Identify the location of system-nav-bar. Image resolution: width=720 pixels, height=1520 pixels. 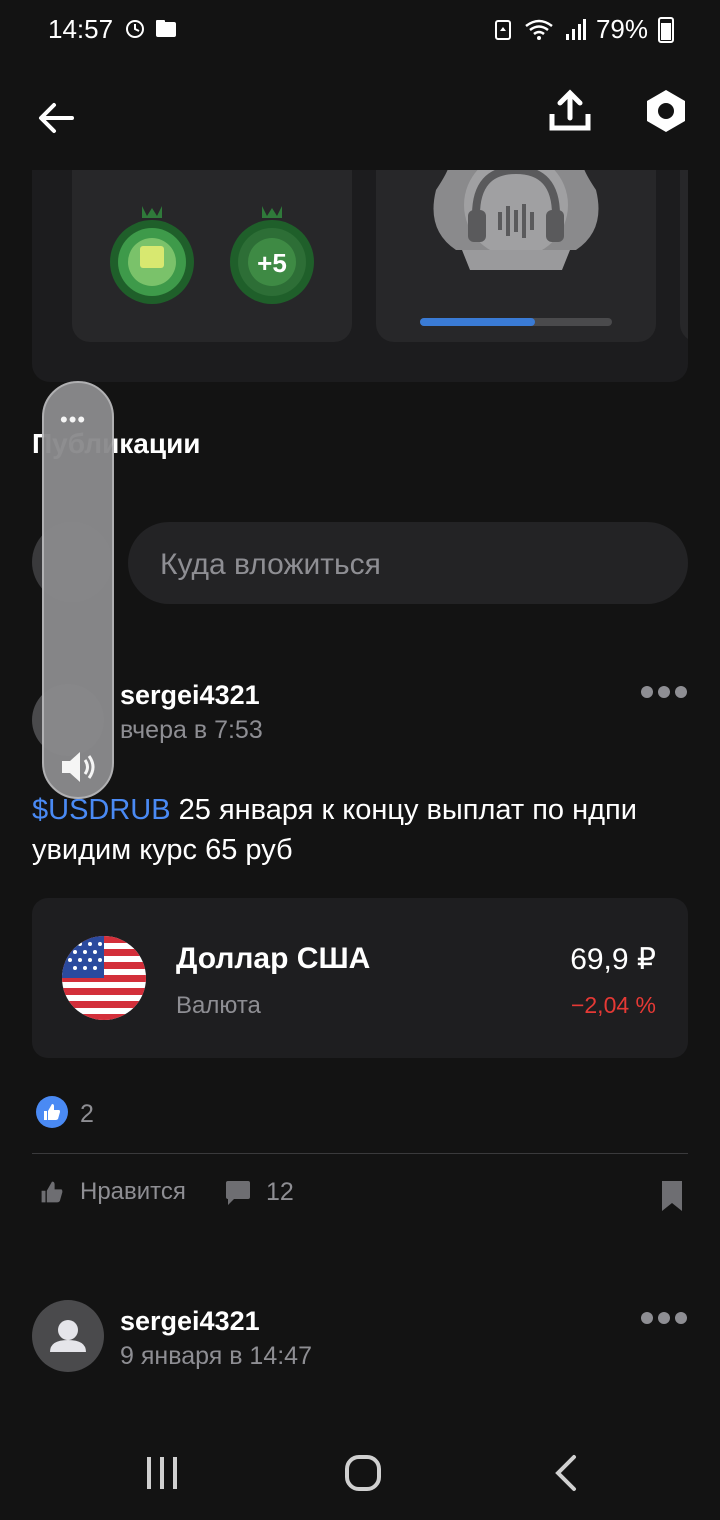
(360, 1465).